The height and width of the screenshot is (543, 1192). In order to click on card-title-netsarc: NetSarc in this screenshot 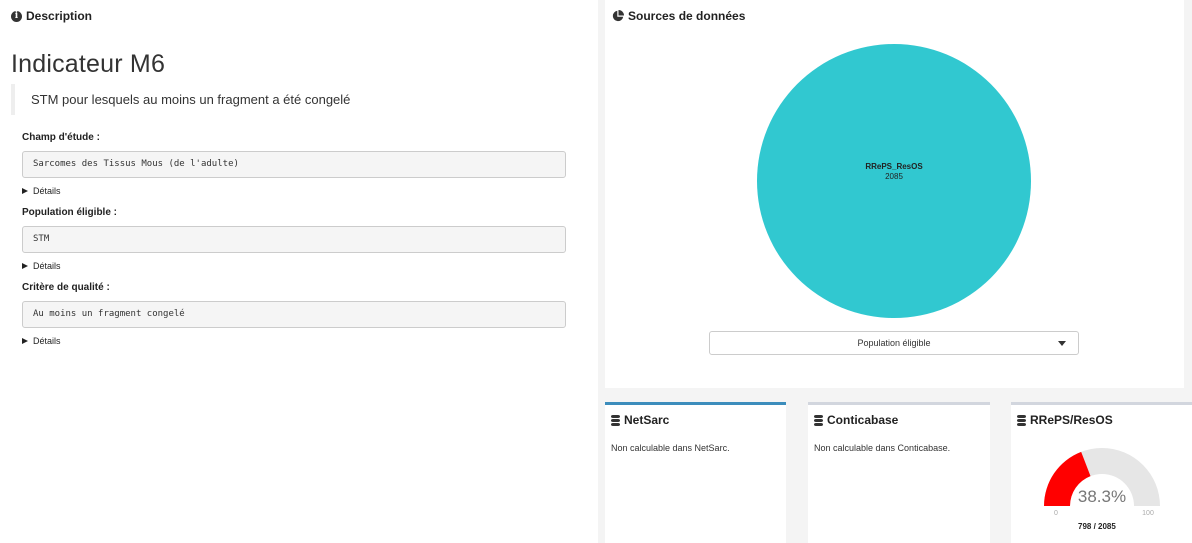, I will do `click(640, 420)`.